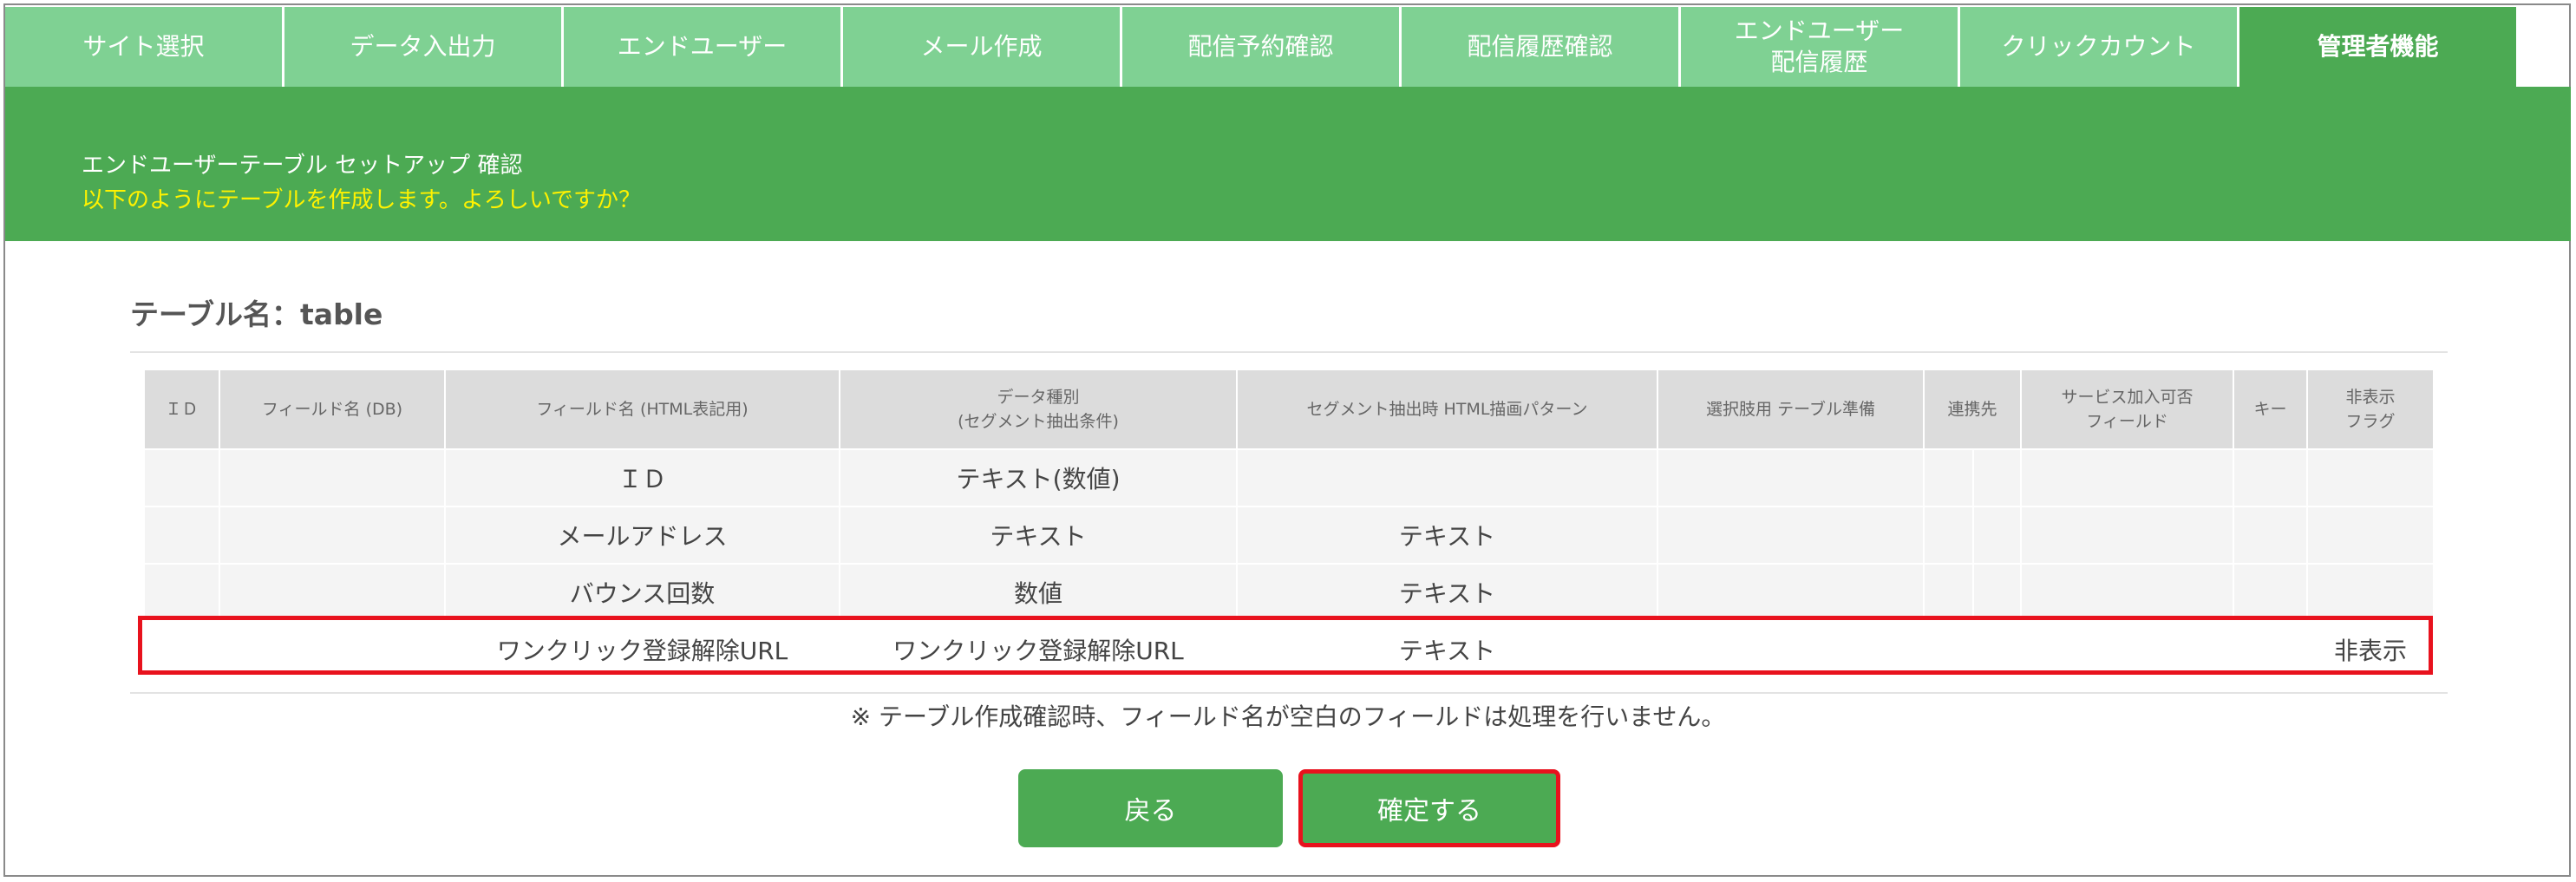 This screenshot has height=882, width=2576. What do you see at coordinates (2099, 47) in the screenshot?
I see `tab-click-count: クリックカウント` at bounding box center [2099, 47].